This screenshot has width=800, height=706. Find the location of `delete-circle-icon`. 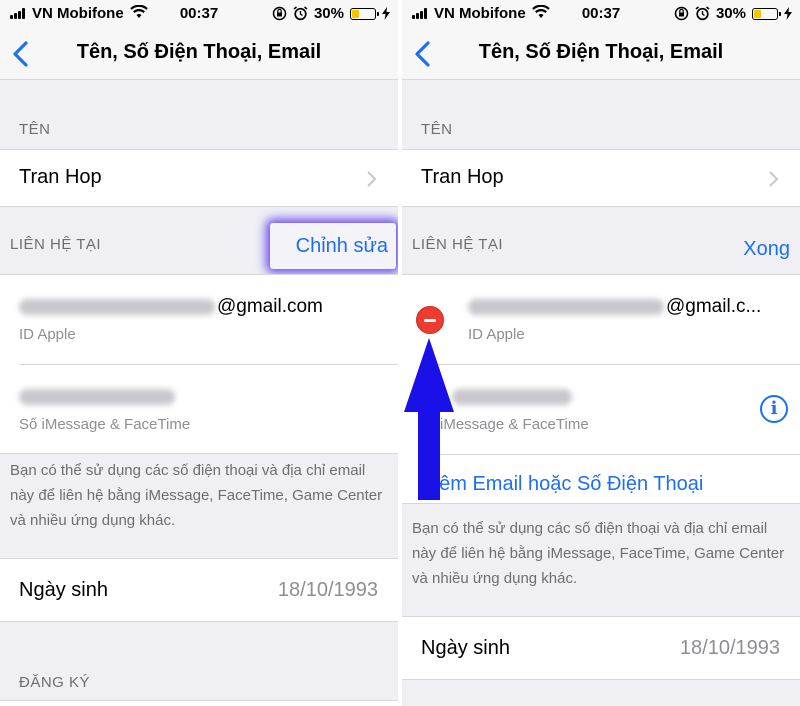

delete-circle-icon is located at coordinates (430, 320).